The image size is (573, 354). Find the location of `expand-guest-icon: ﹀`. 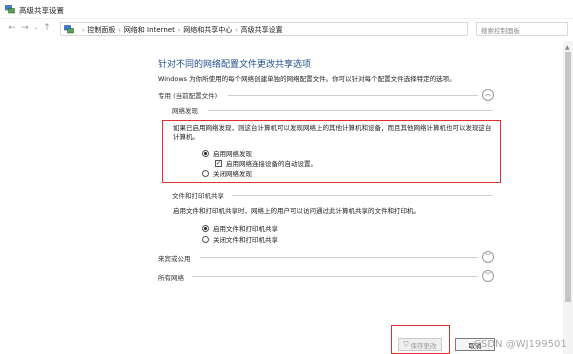

expand-guest-icon: ﹀ is located at coordinates (488, 257).